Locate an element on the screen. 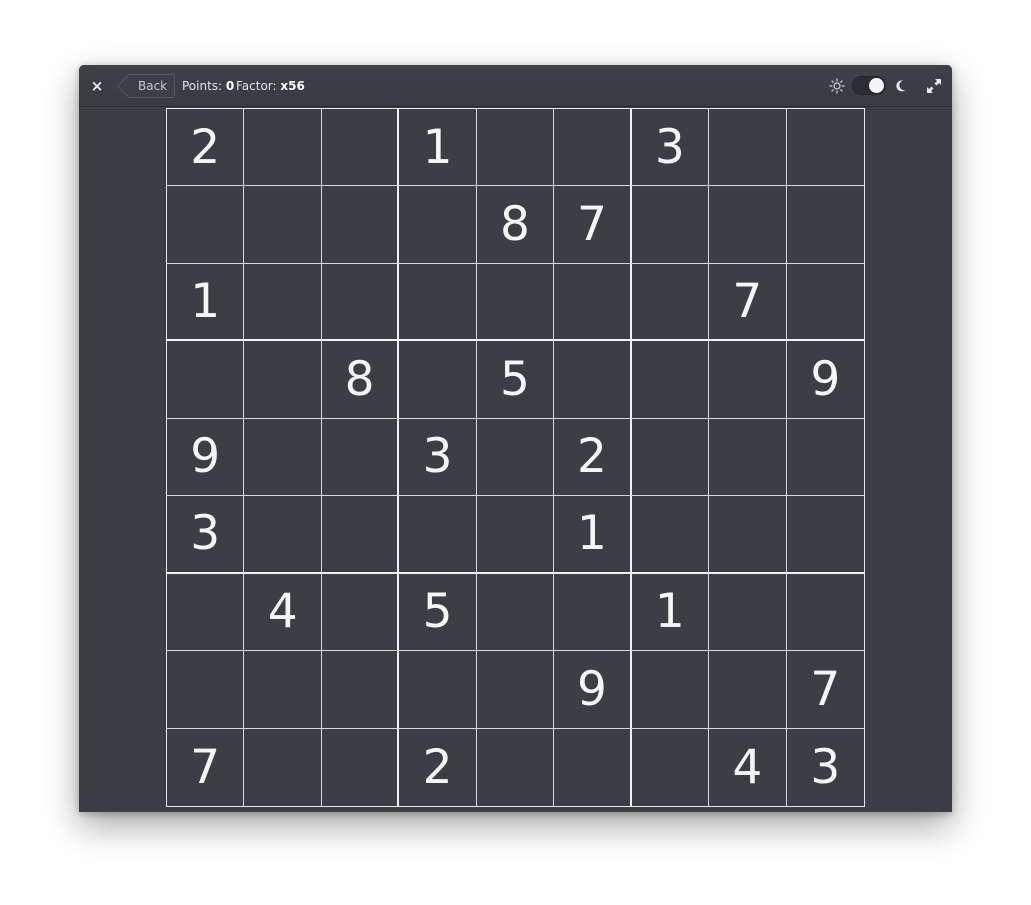  factor-label: Factor: is located at coordinates (256, 86).